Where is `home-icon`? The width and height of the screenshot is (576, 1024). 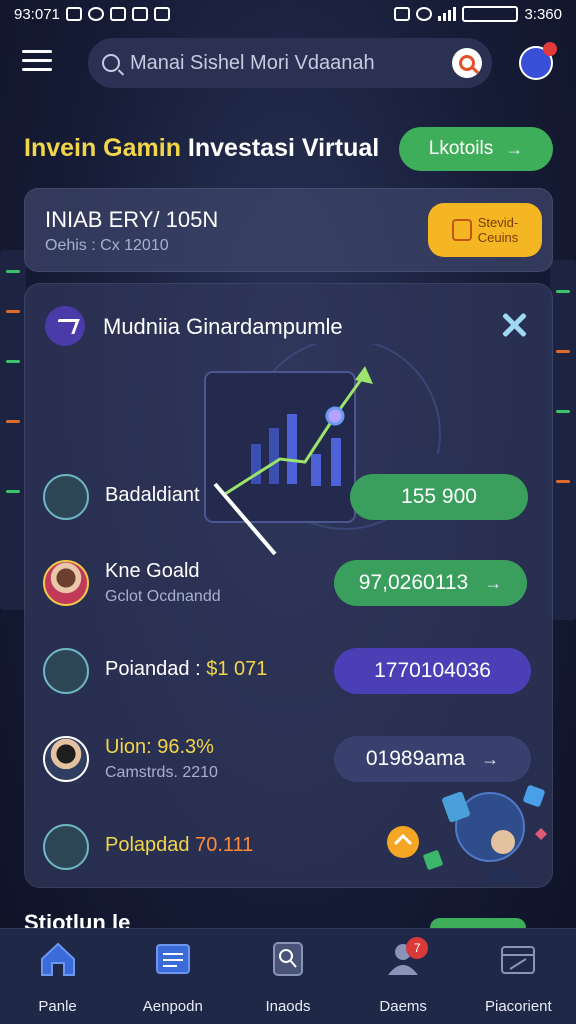
home-icon is located at coordinates (57, 959).